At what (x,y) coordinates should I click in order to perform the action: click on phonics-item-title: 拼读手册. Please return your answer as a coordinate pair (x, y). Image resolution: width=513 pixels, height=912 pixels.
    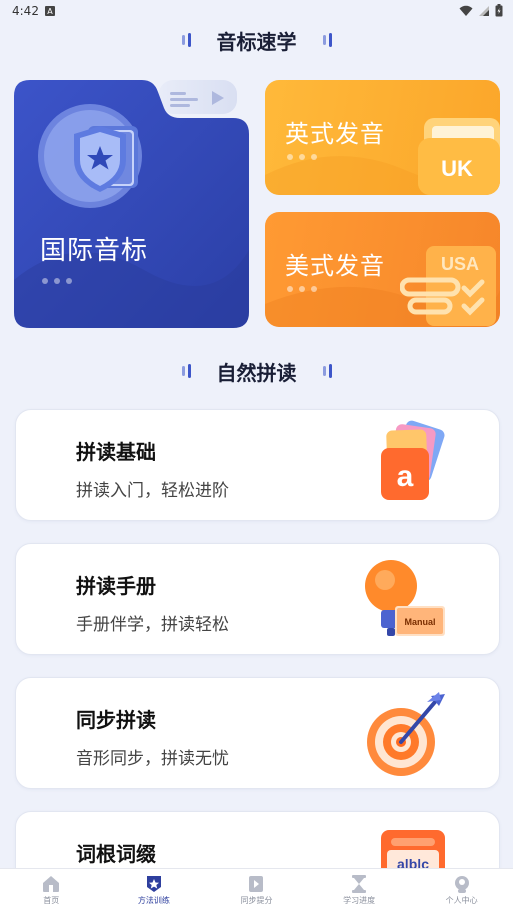
    Looking at the image, I should click on (116, 586).